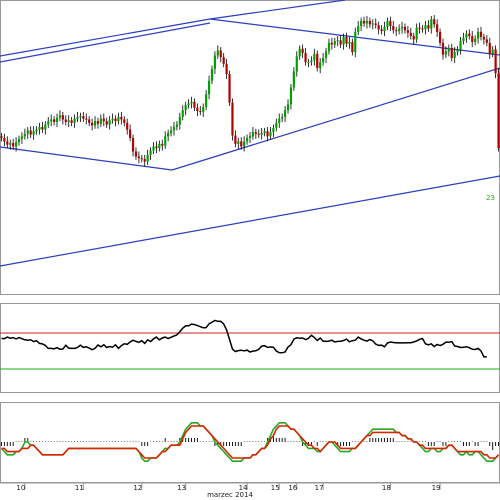  I want to click on x-tick-label: 18, so click(386, 488).